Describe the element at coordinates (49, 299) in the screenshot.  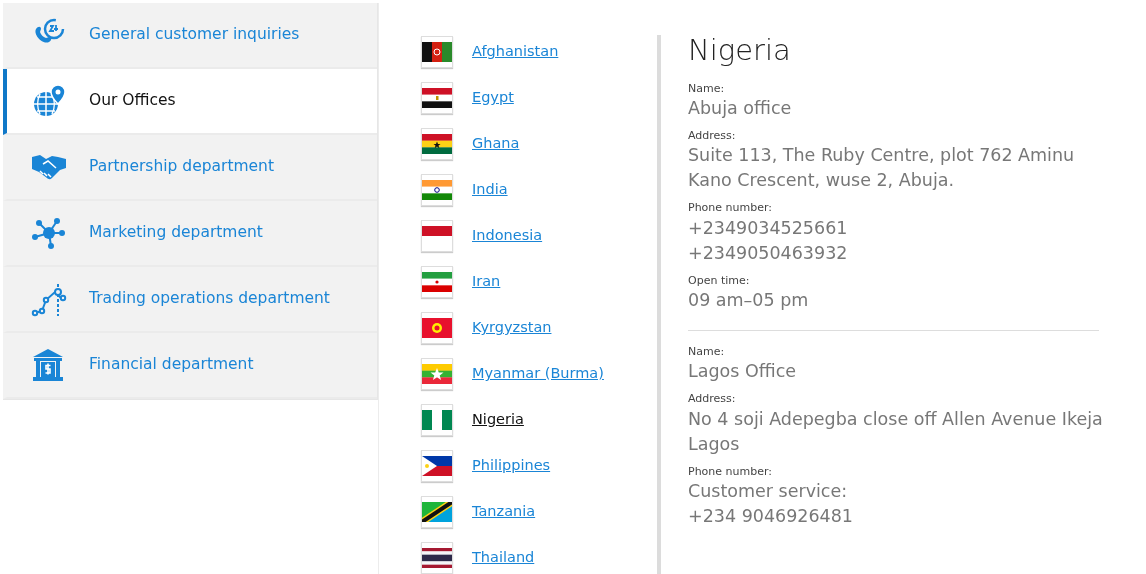
I see `line-chart-icon` at that location.